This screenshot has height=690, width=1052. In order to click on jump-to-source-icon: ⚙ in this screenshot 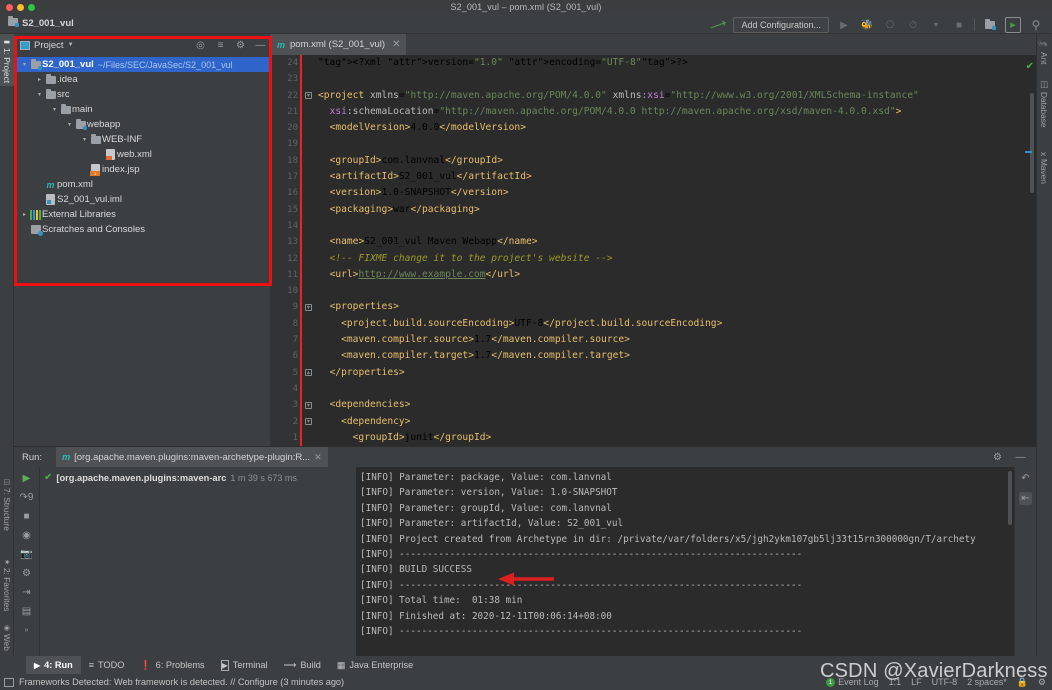, I will do `click(26, 573)`.